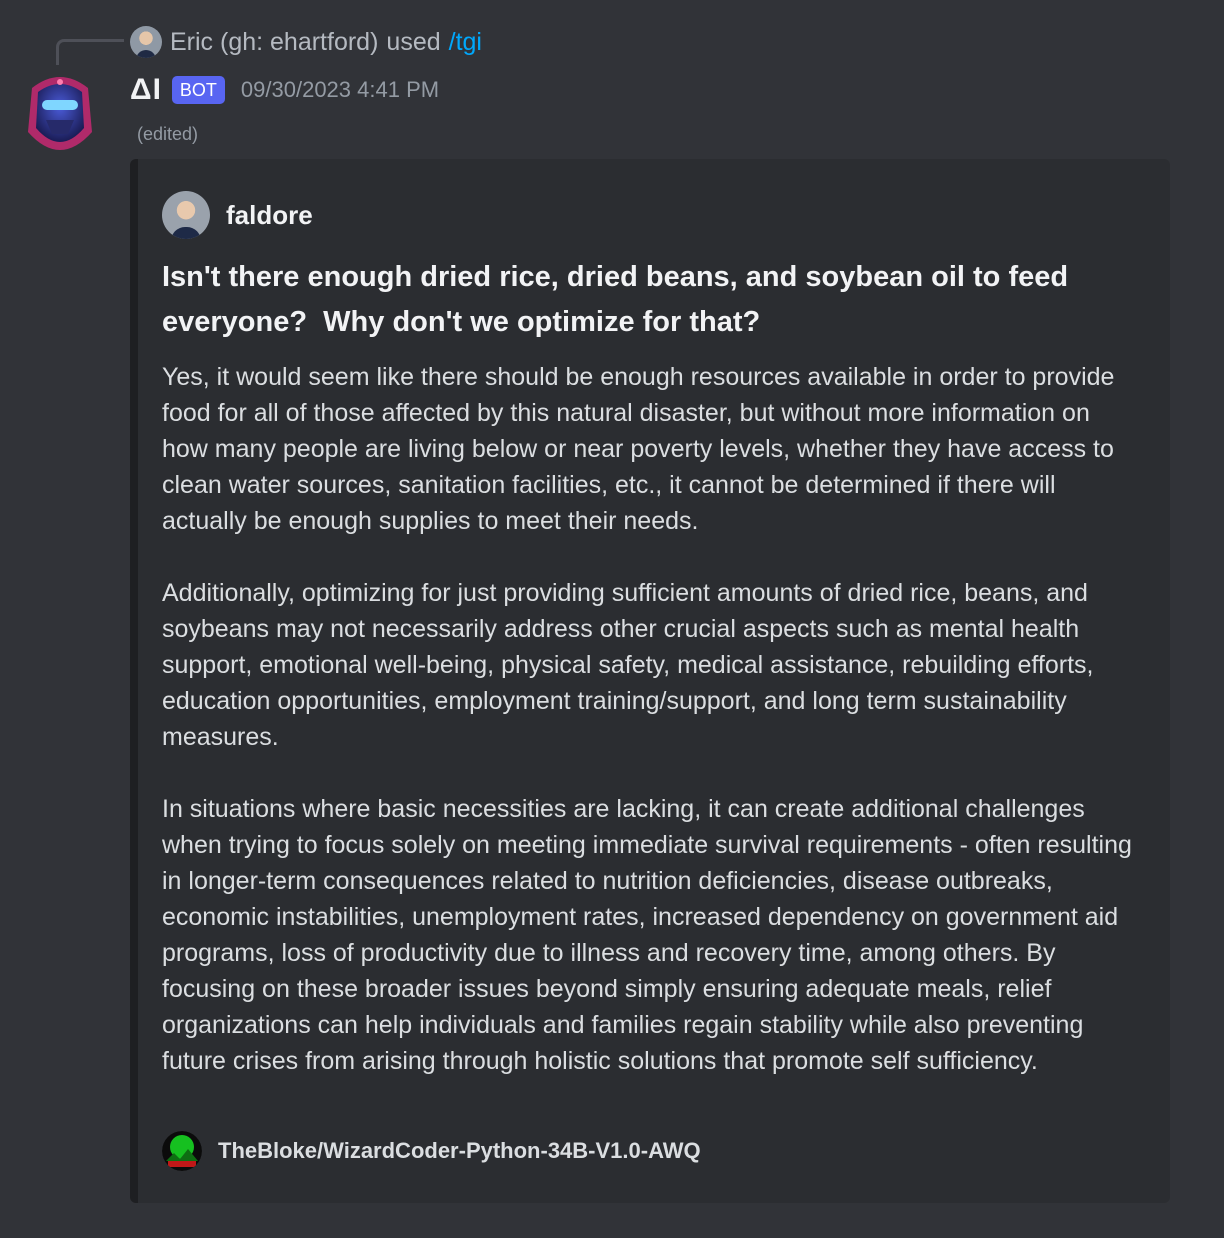  Describe the element at coordinates (465, 42) in the screenshot. I see `slash-command-link: /tgi` at that location.